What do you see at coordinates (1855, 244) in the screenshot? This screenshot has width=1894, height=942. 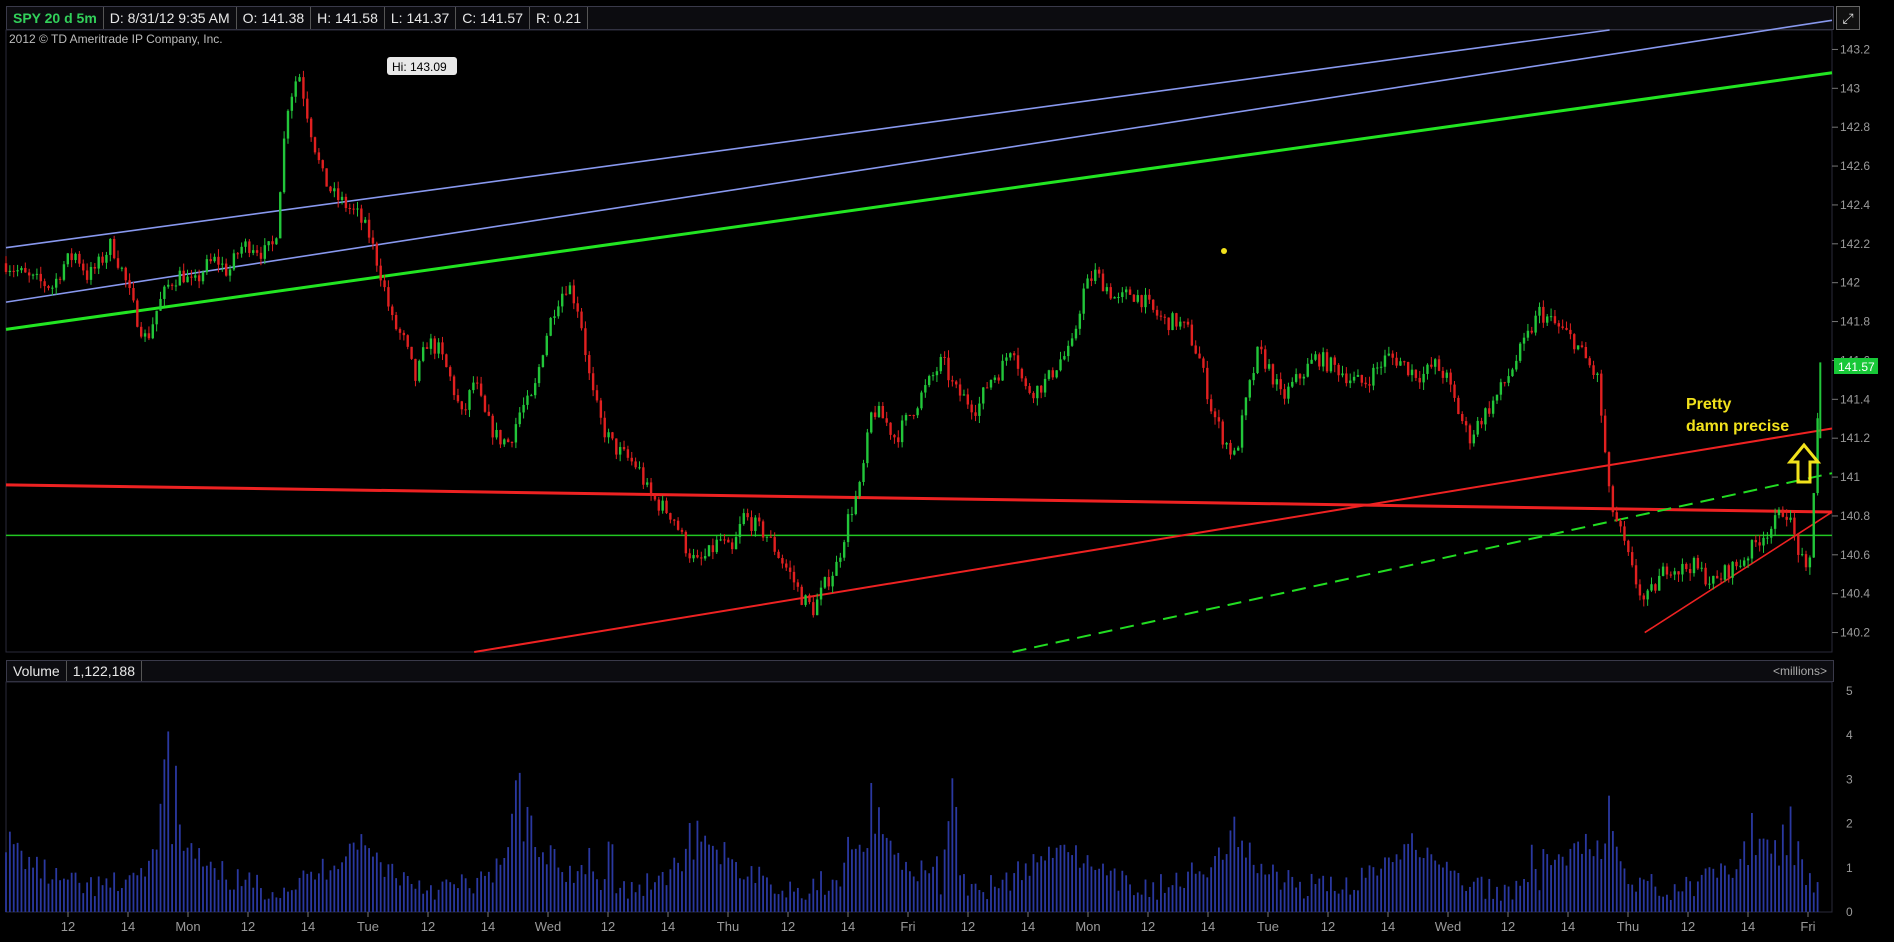 I see `y-tick-label: 142.2` at bounding box center [1855, 244].